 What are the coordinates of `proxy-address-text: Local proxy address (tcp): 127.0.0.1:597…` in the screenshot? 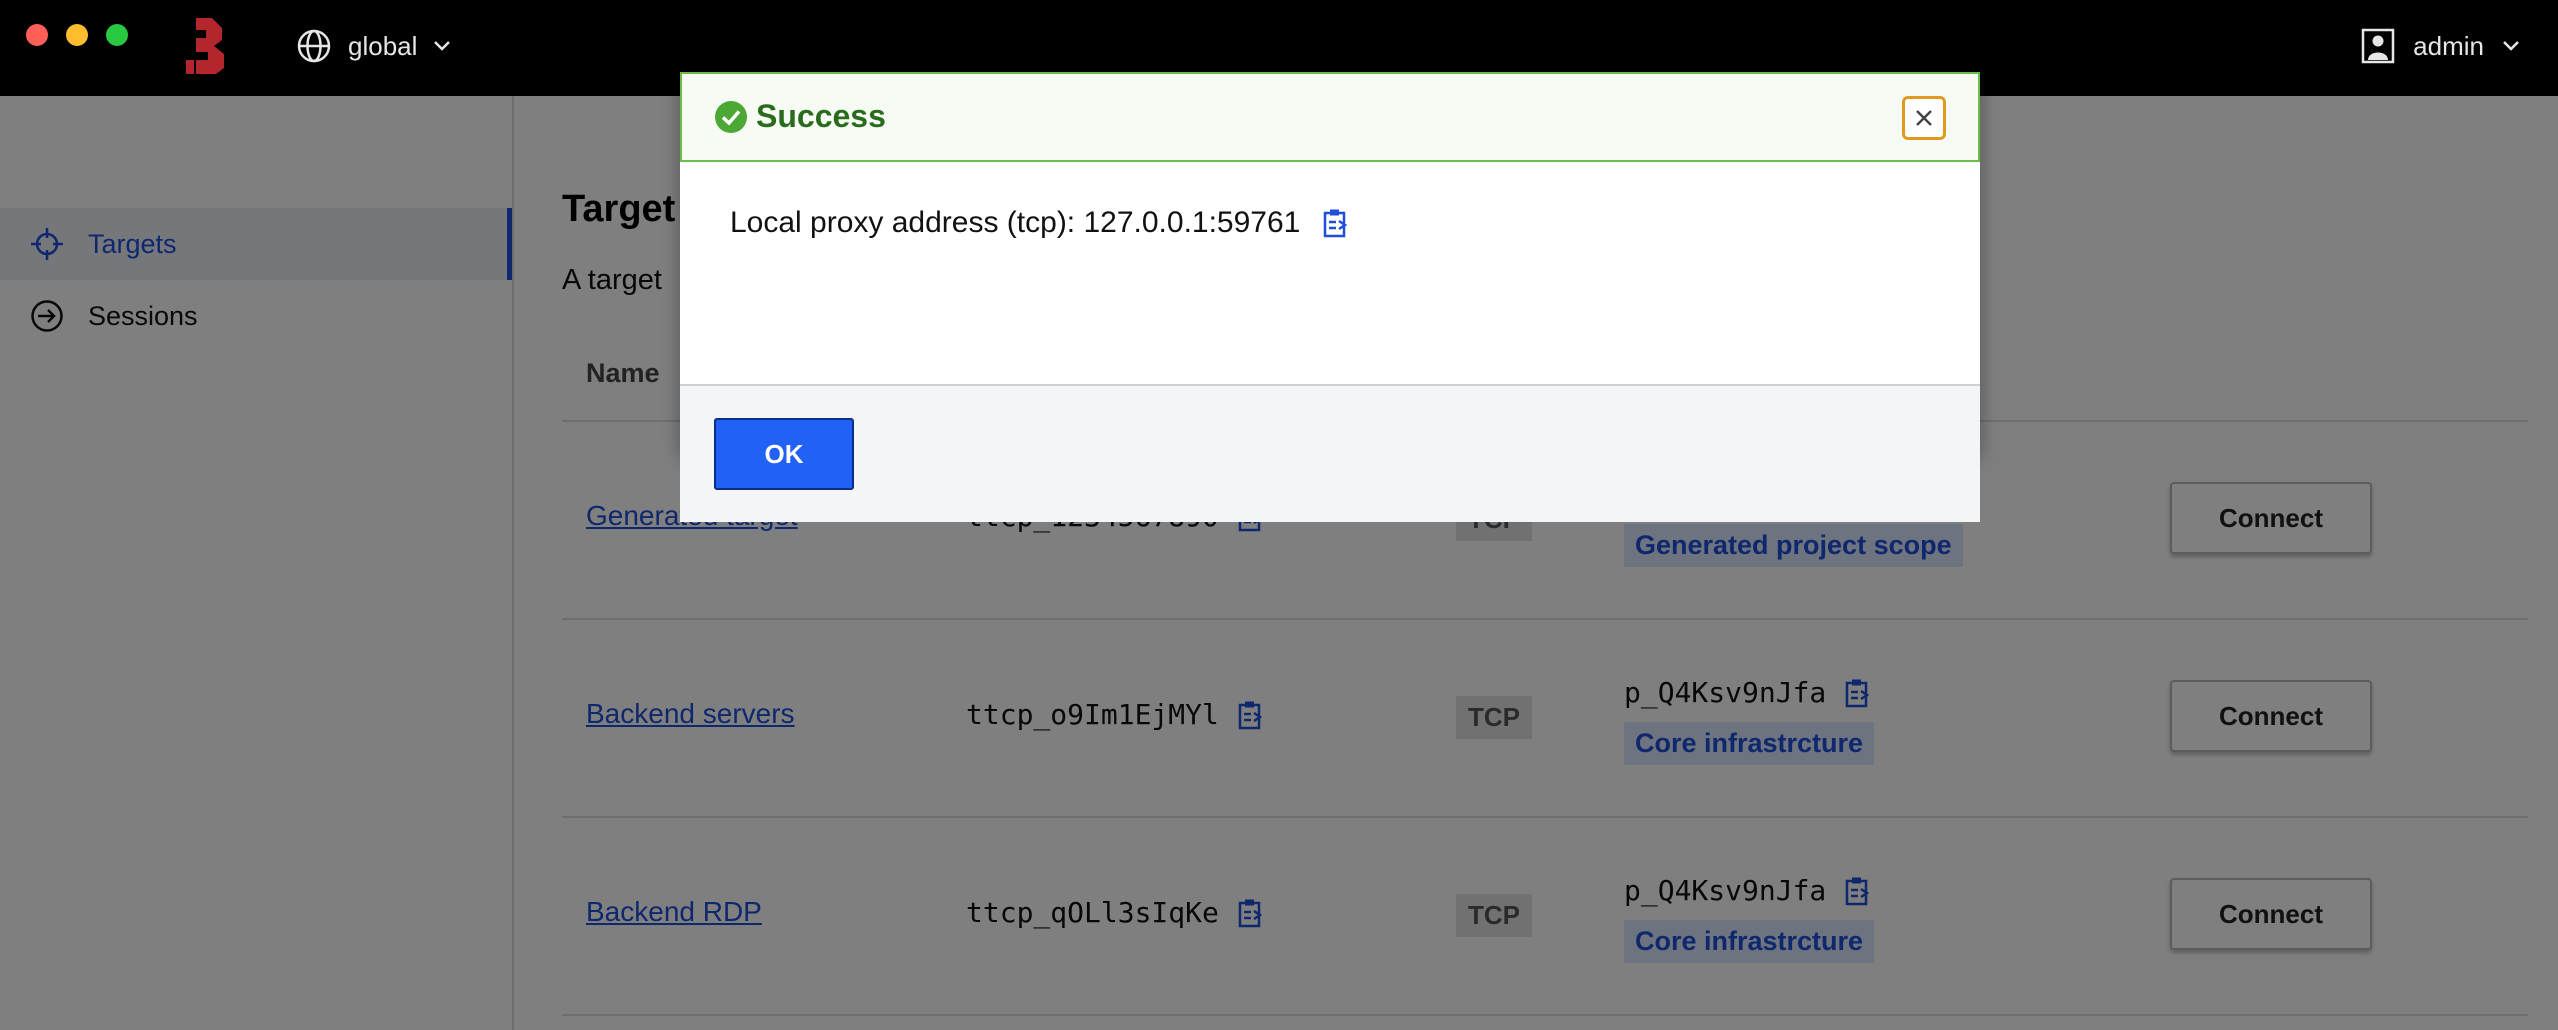 It's located at (1015, 222).